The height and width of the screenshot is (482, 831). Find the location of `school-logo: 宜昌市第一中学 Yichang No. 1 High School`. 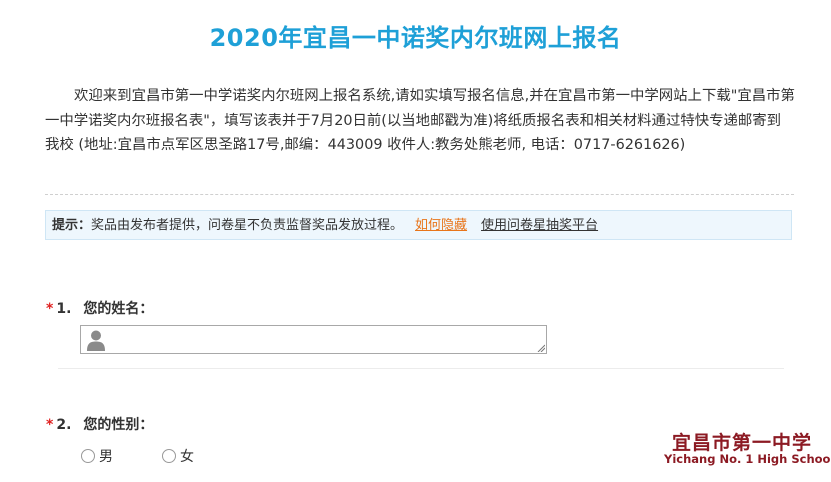

school-logo: 宜昌市第一中学 Yichang No. 1 High School is located at coordinates (747, 454).